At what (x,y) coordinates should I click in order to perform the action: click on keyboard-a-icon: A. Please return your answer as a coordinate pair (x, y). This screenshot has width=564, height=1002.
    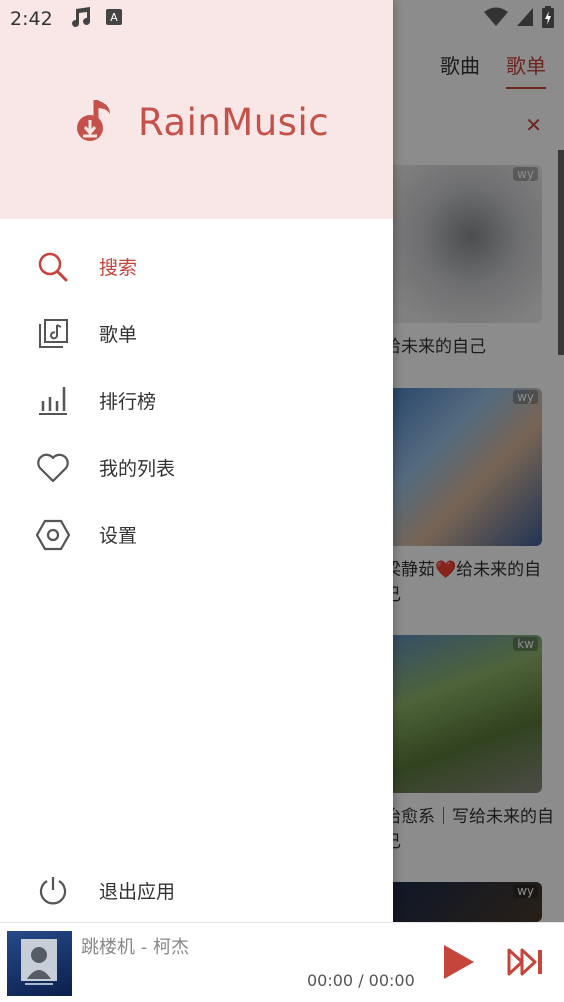
    Looking at the image, I should click on (114, 19).